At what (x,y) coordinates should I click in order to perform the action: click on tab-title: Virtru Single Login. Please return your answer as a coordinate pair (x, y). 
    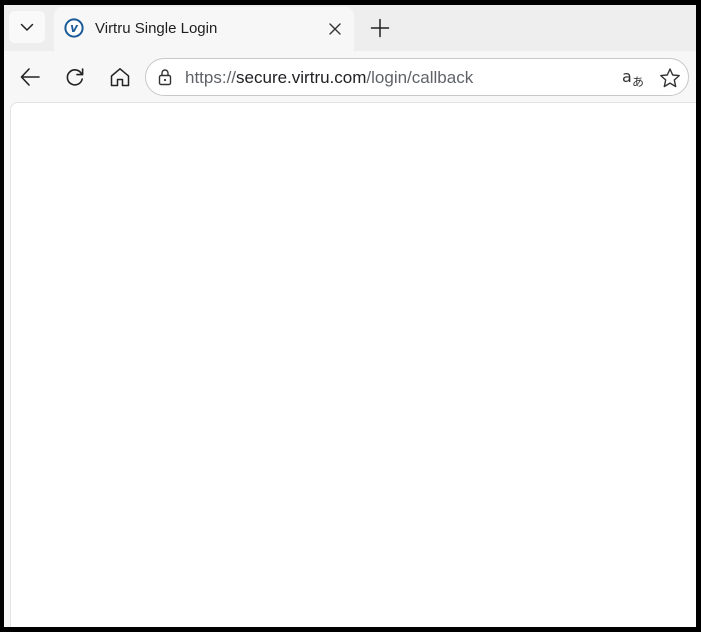
    Looking at the image, I should click on (156, 28).